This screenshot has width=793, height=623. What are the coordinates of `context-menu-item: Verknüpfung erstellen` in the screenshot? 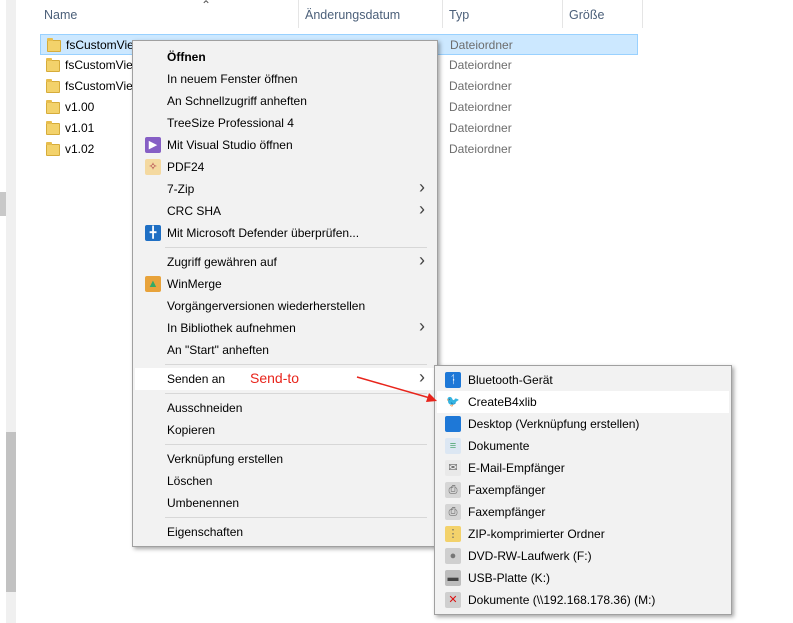 It's located at (285, 459).